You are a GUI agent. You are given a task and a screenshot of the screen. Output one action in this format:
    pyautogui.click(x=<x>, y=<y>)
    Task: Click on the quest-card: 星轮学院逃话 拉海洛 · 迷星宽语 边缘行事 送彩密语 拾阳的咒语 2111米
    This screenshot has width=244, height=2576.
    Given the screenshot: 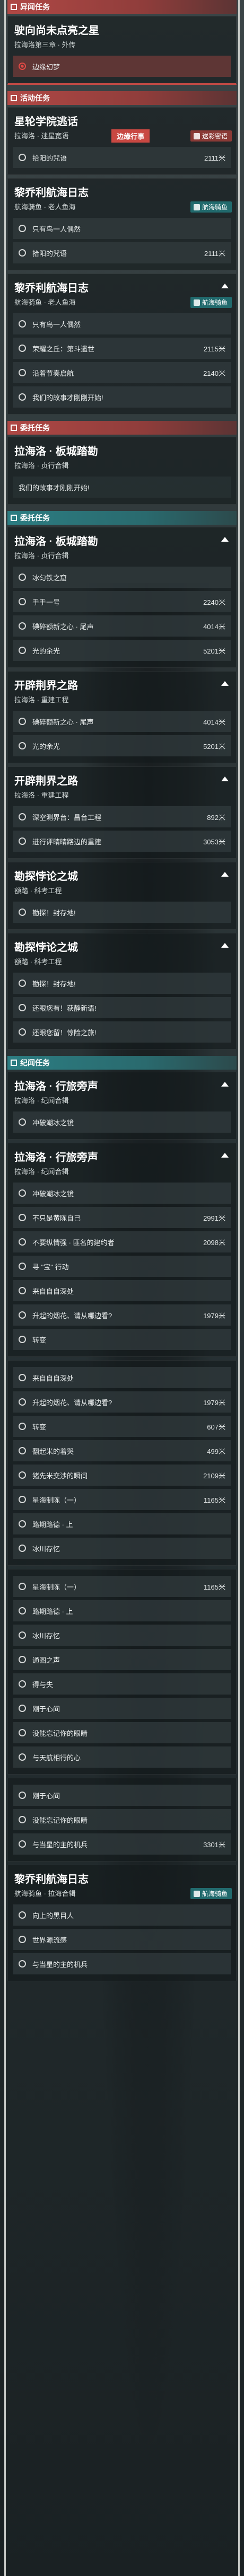 What is the action you would take?
    pyautogui.click(x=122, y=141)
    